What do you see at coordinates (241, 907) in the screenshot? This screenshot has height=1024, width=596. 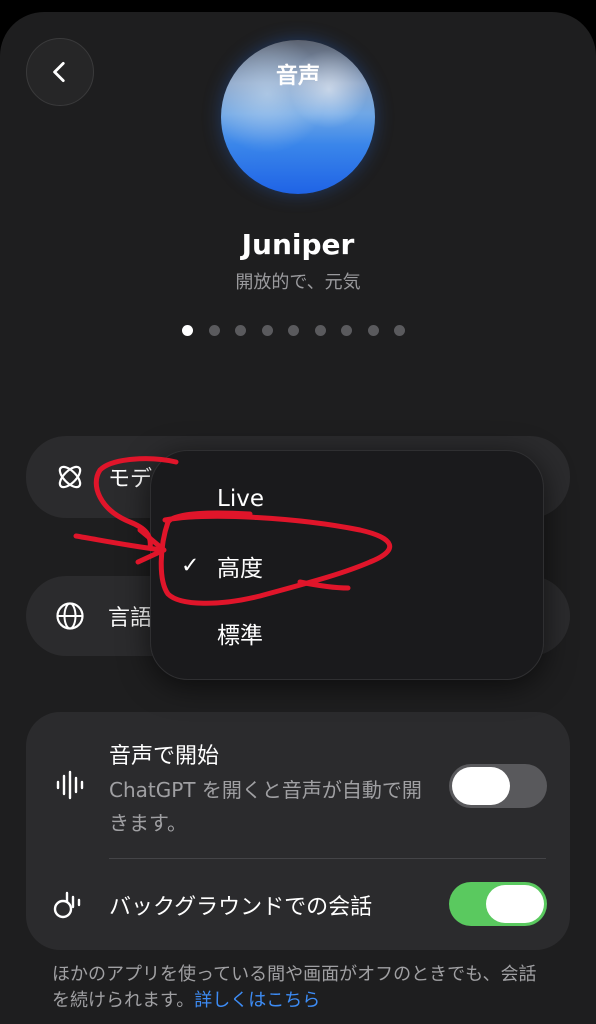 I see `background-conversation-label: バックグラウンドでの会話` at bounding box center [241, 907].